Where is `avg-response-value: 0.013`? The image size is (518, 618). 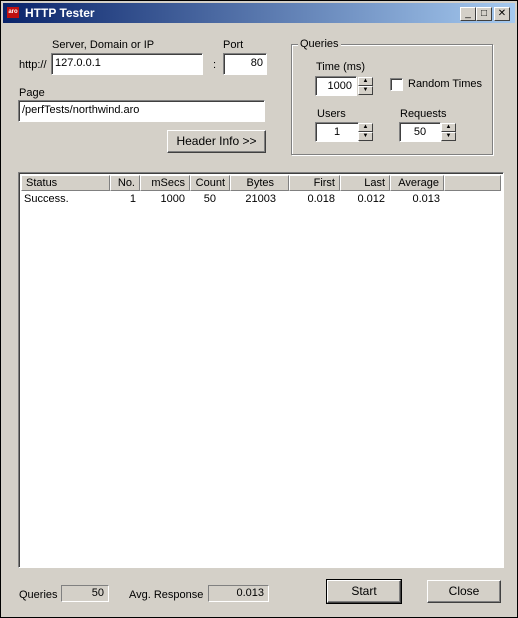
avg-response-value: 0.013 is located at coordinates (238, 593).